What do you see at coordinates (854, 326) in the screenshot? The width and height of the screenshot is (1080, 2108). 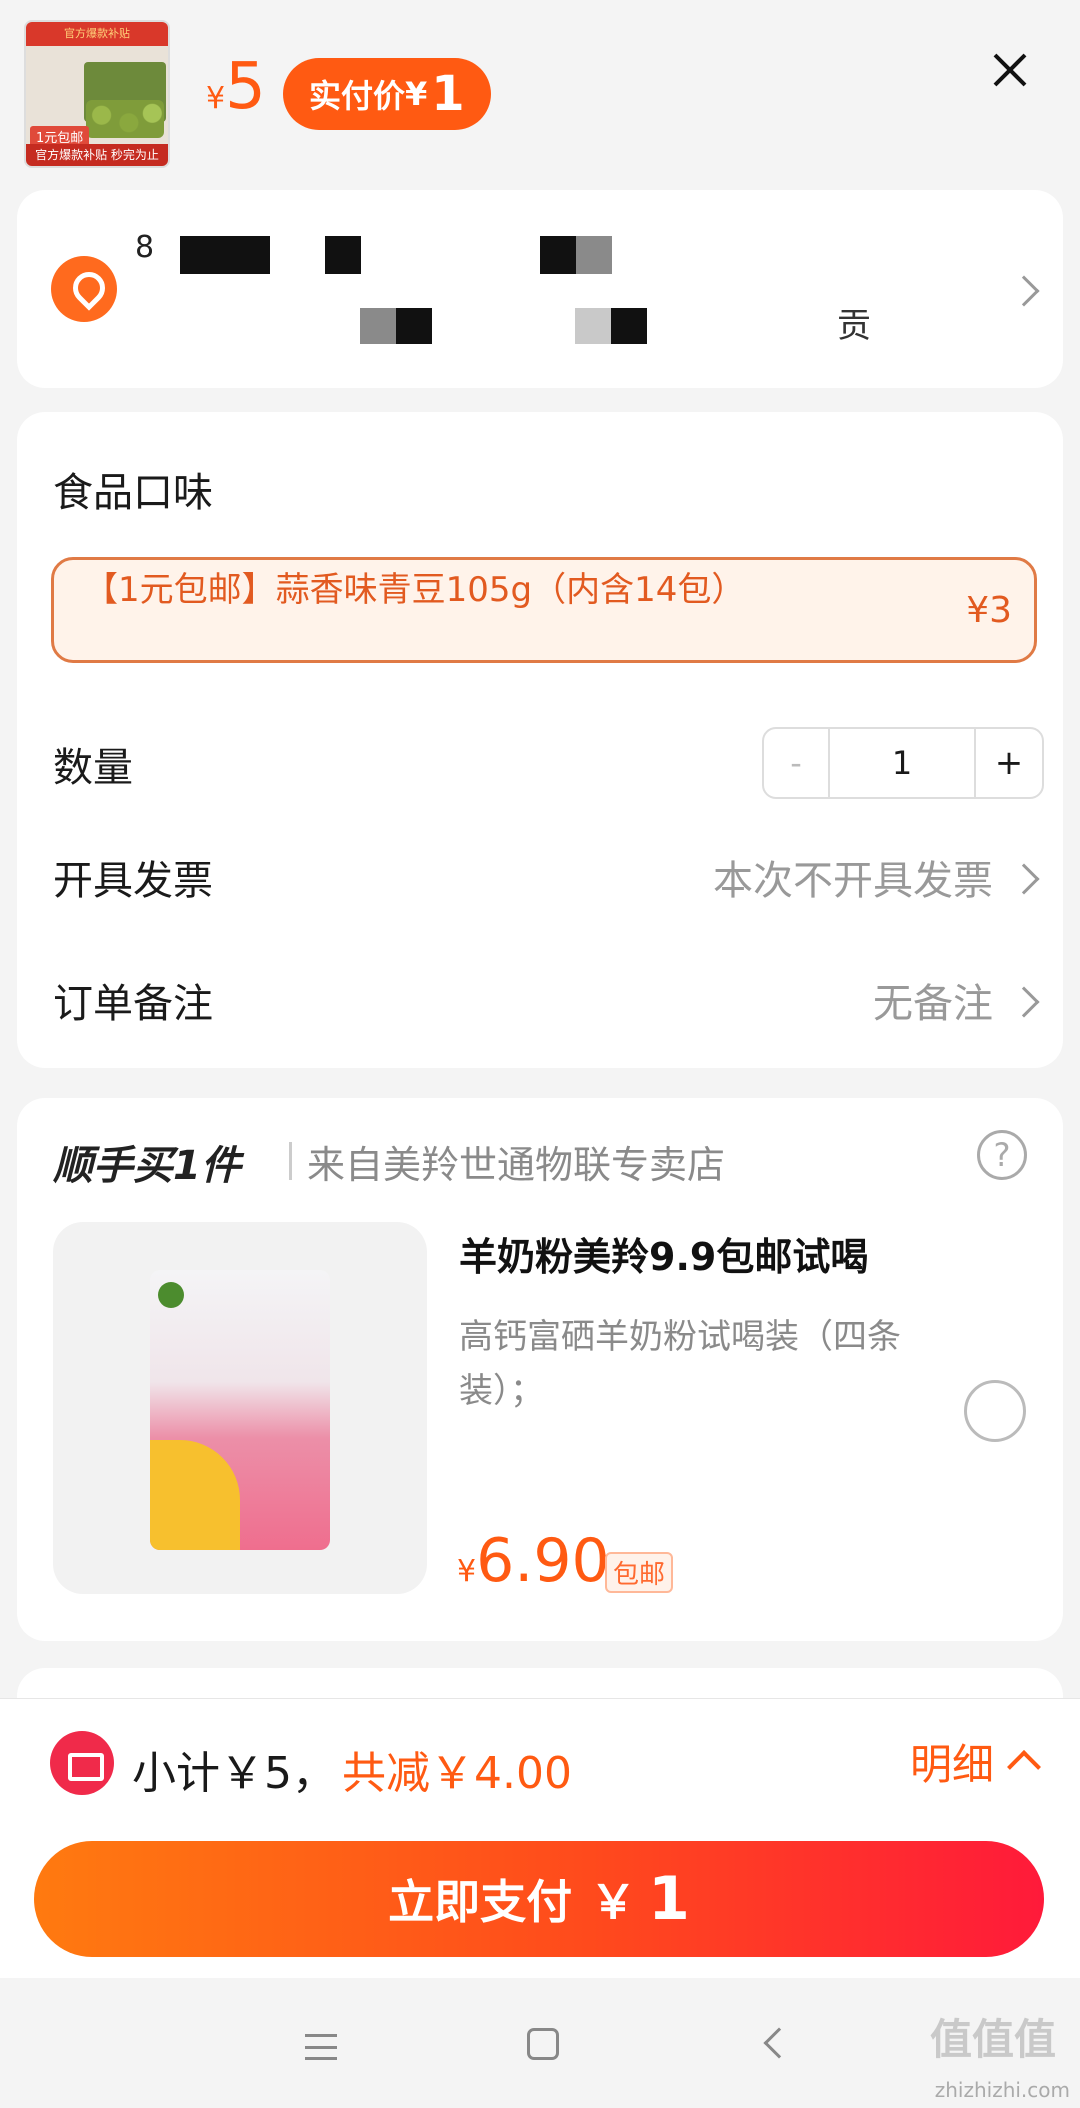 I see `address-tail-text: 贡` at bounding box center [854, 326].